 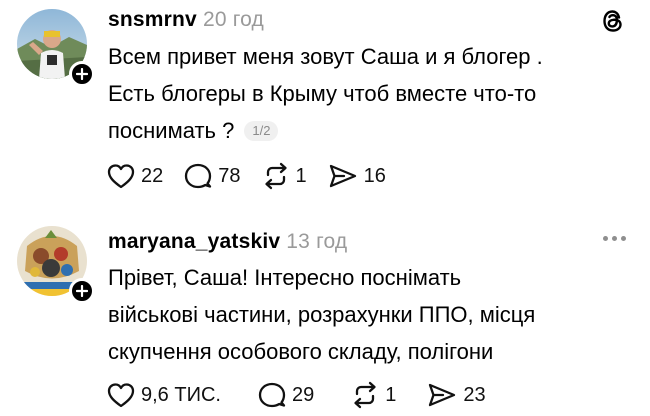 What do you see at coordinates (181, 394) in the screenshot?
I see `like-count: 9,6 ТИС.` at bounding box center [181, 394].